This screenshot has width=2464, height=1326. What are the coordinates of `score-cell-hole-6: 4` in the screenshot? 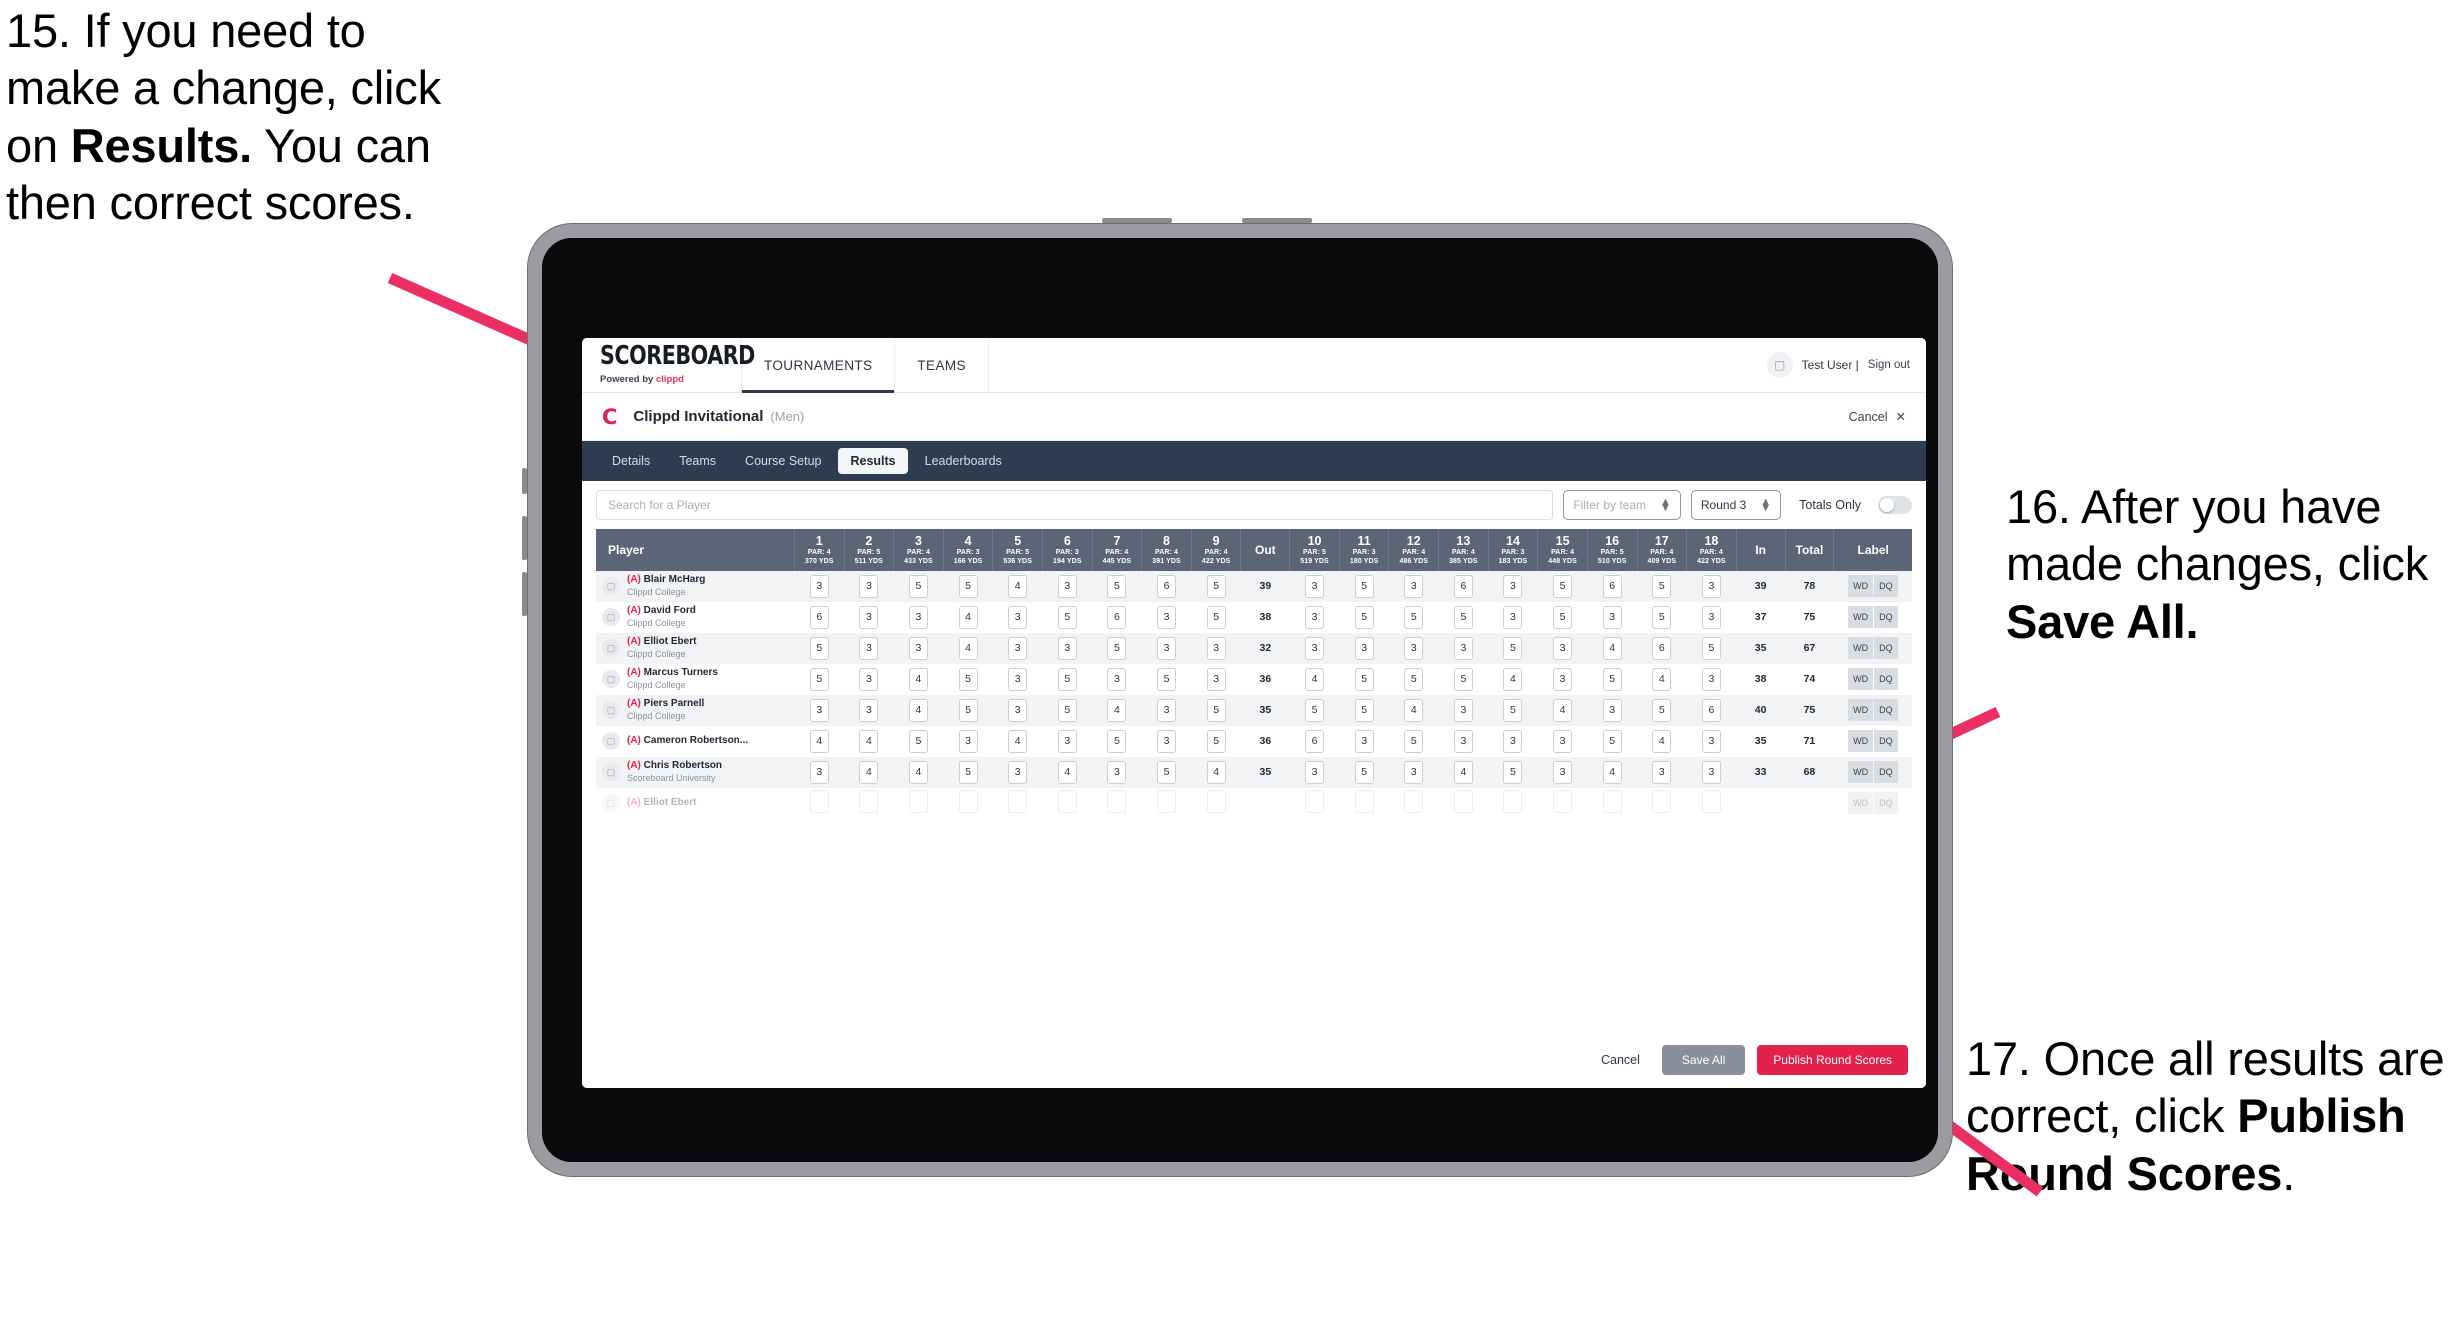 It's located at (1068, 772).